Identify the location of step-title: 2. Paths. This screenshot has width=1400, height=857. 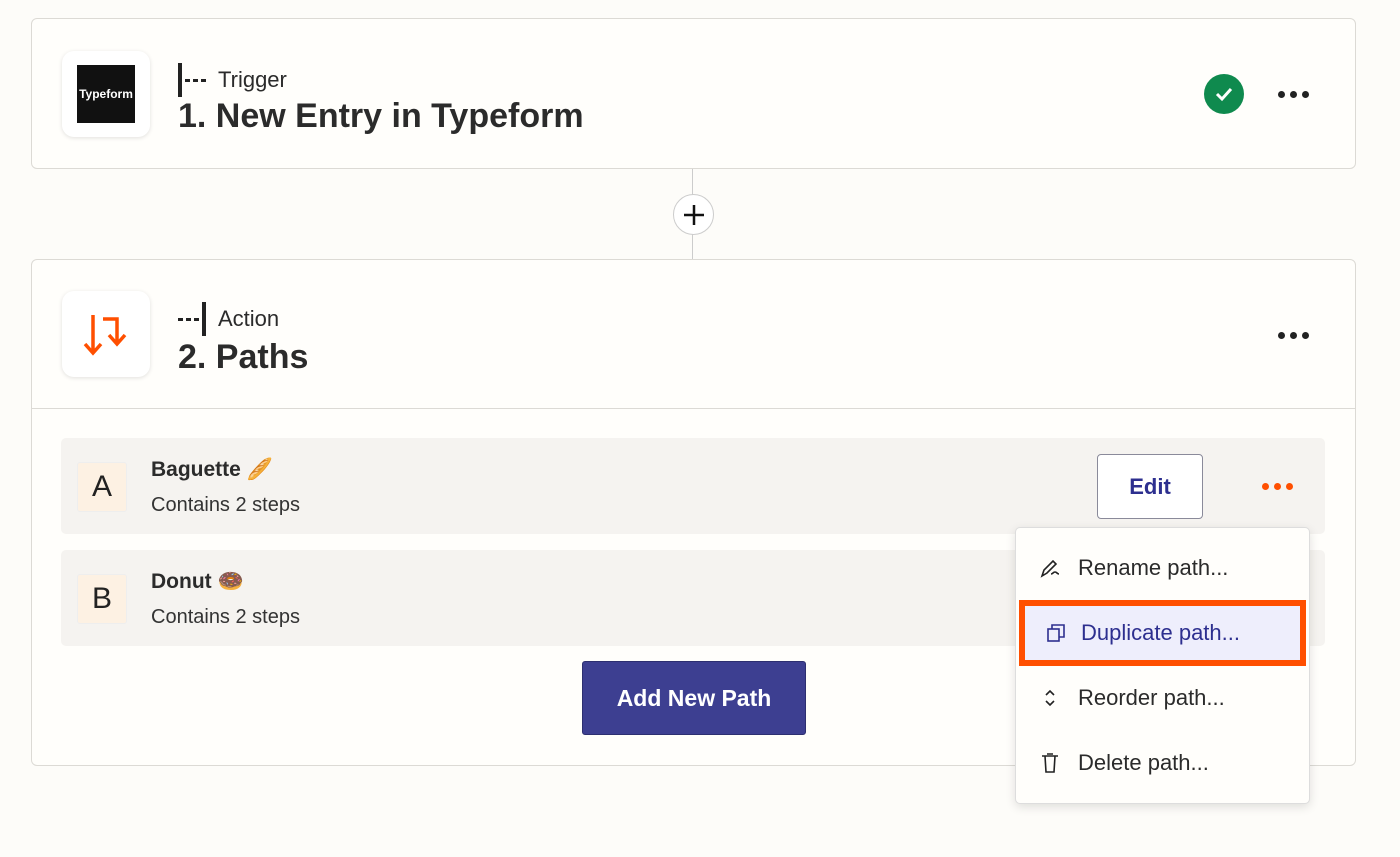
(243, 357).